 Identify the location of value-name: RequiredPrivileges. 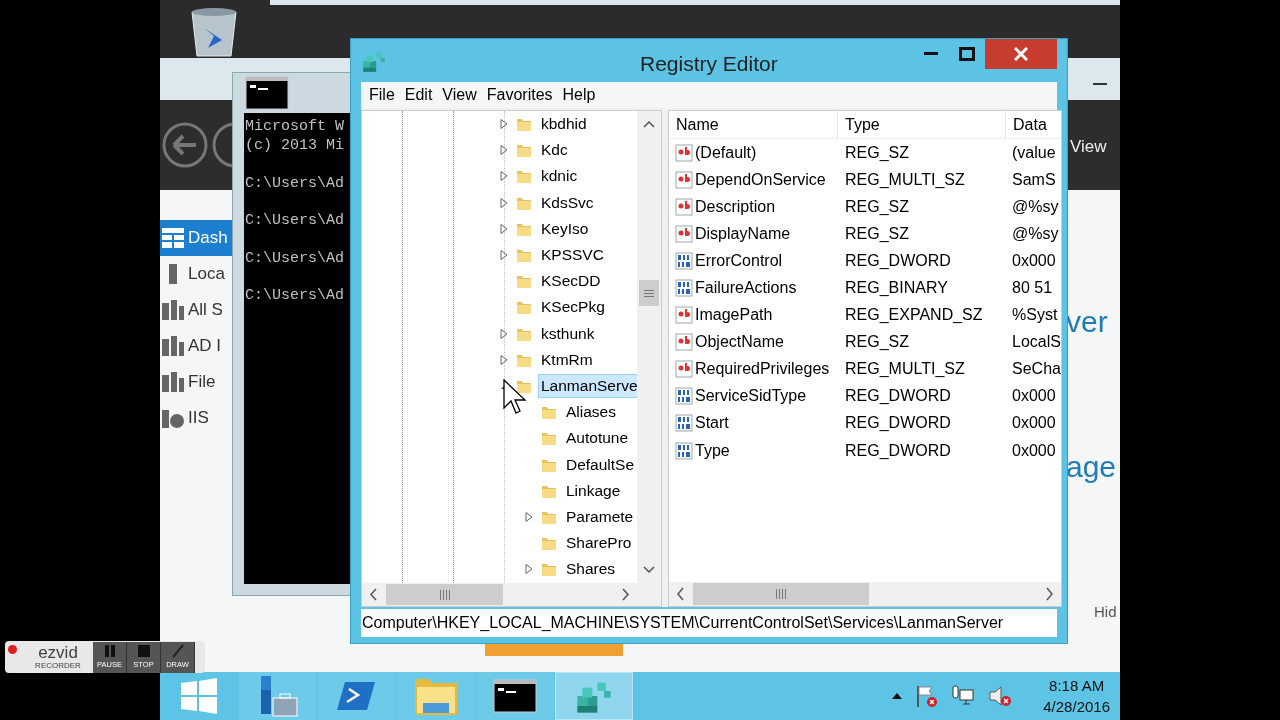
(762, 369).